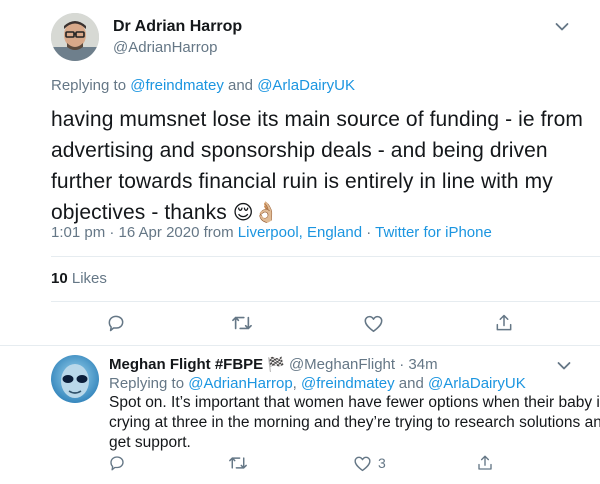  What do you see at coordinates (165, 48) in the screenshot?
I see `author-handle: @AdrianHarrop` at bounding box center [165, 48].